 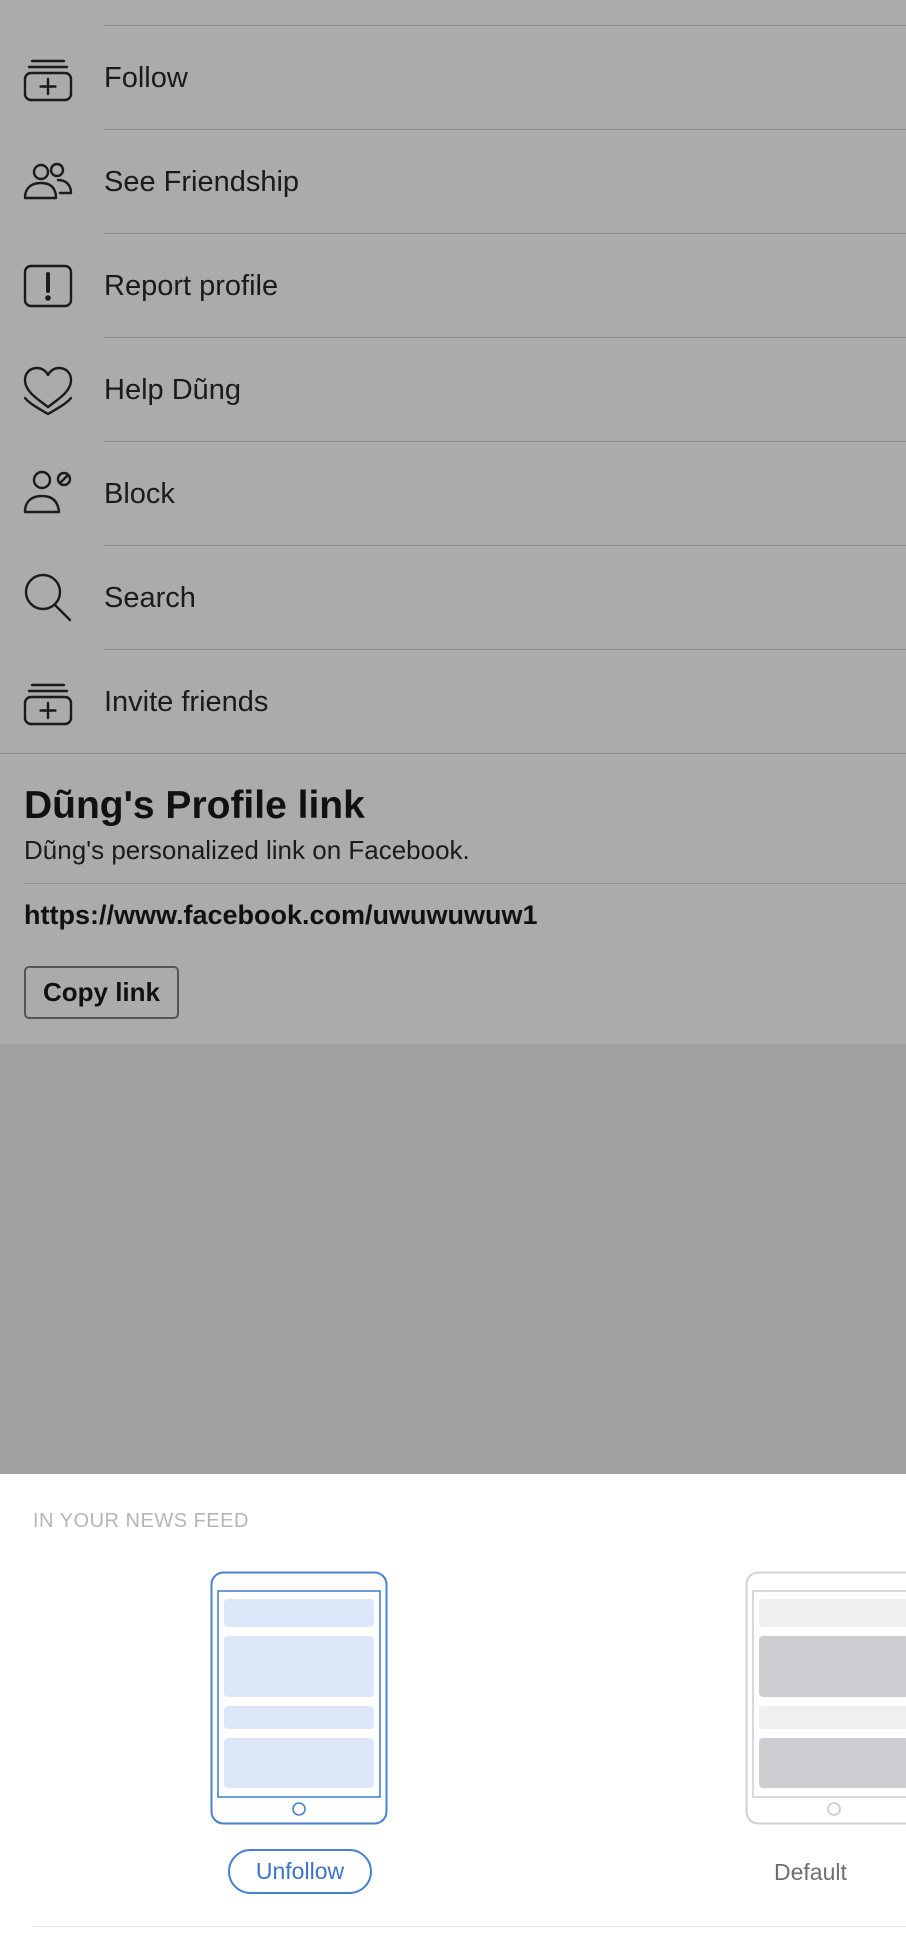 What do you see at coordinates (139, 494) in the screenshot?
I see `menu-item-label: Block` at bounding box center [139, 494].